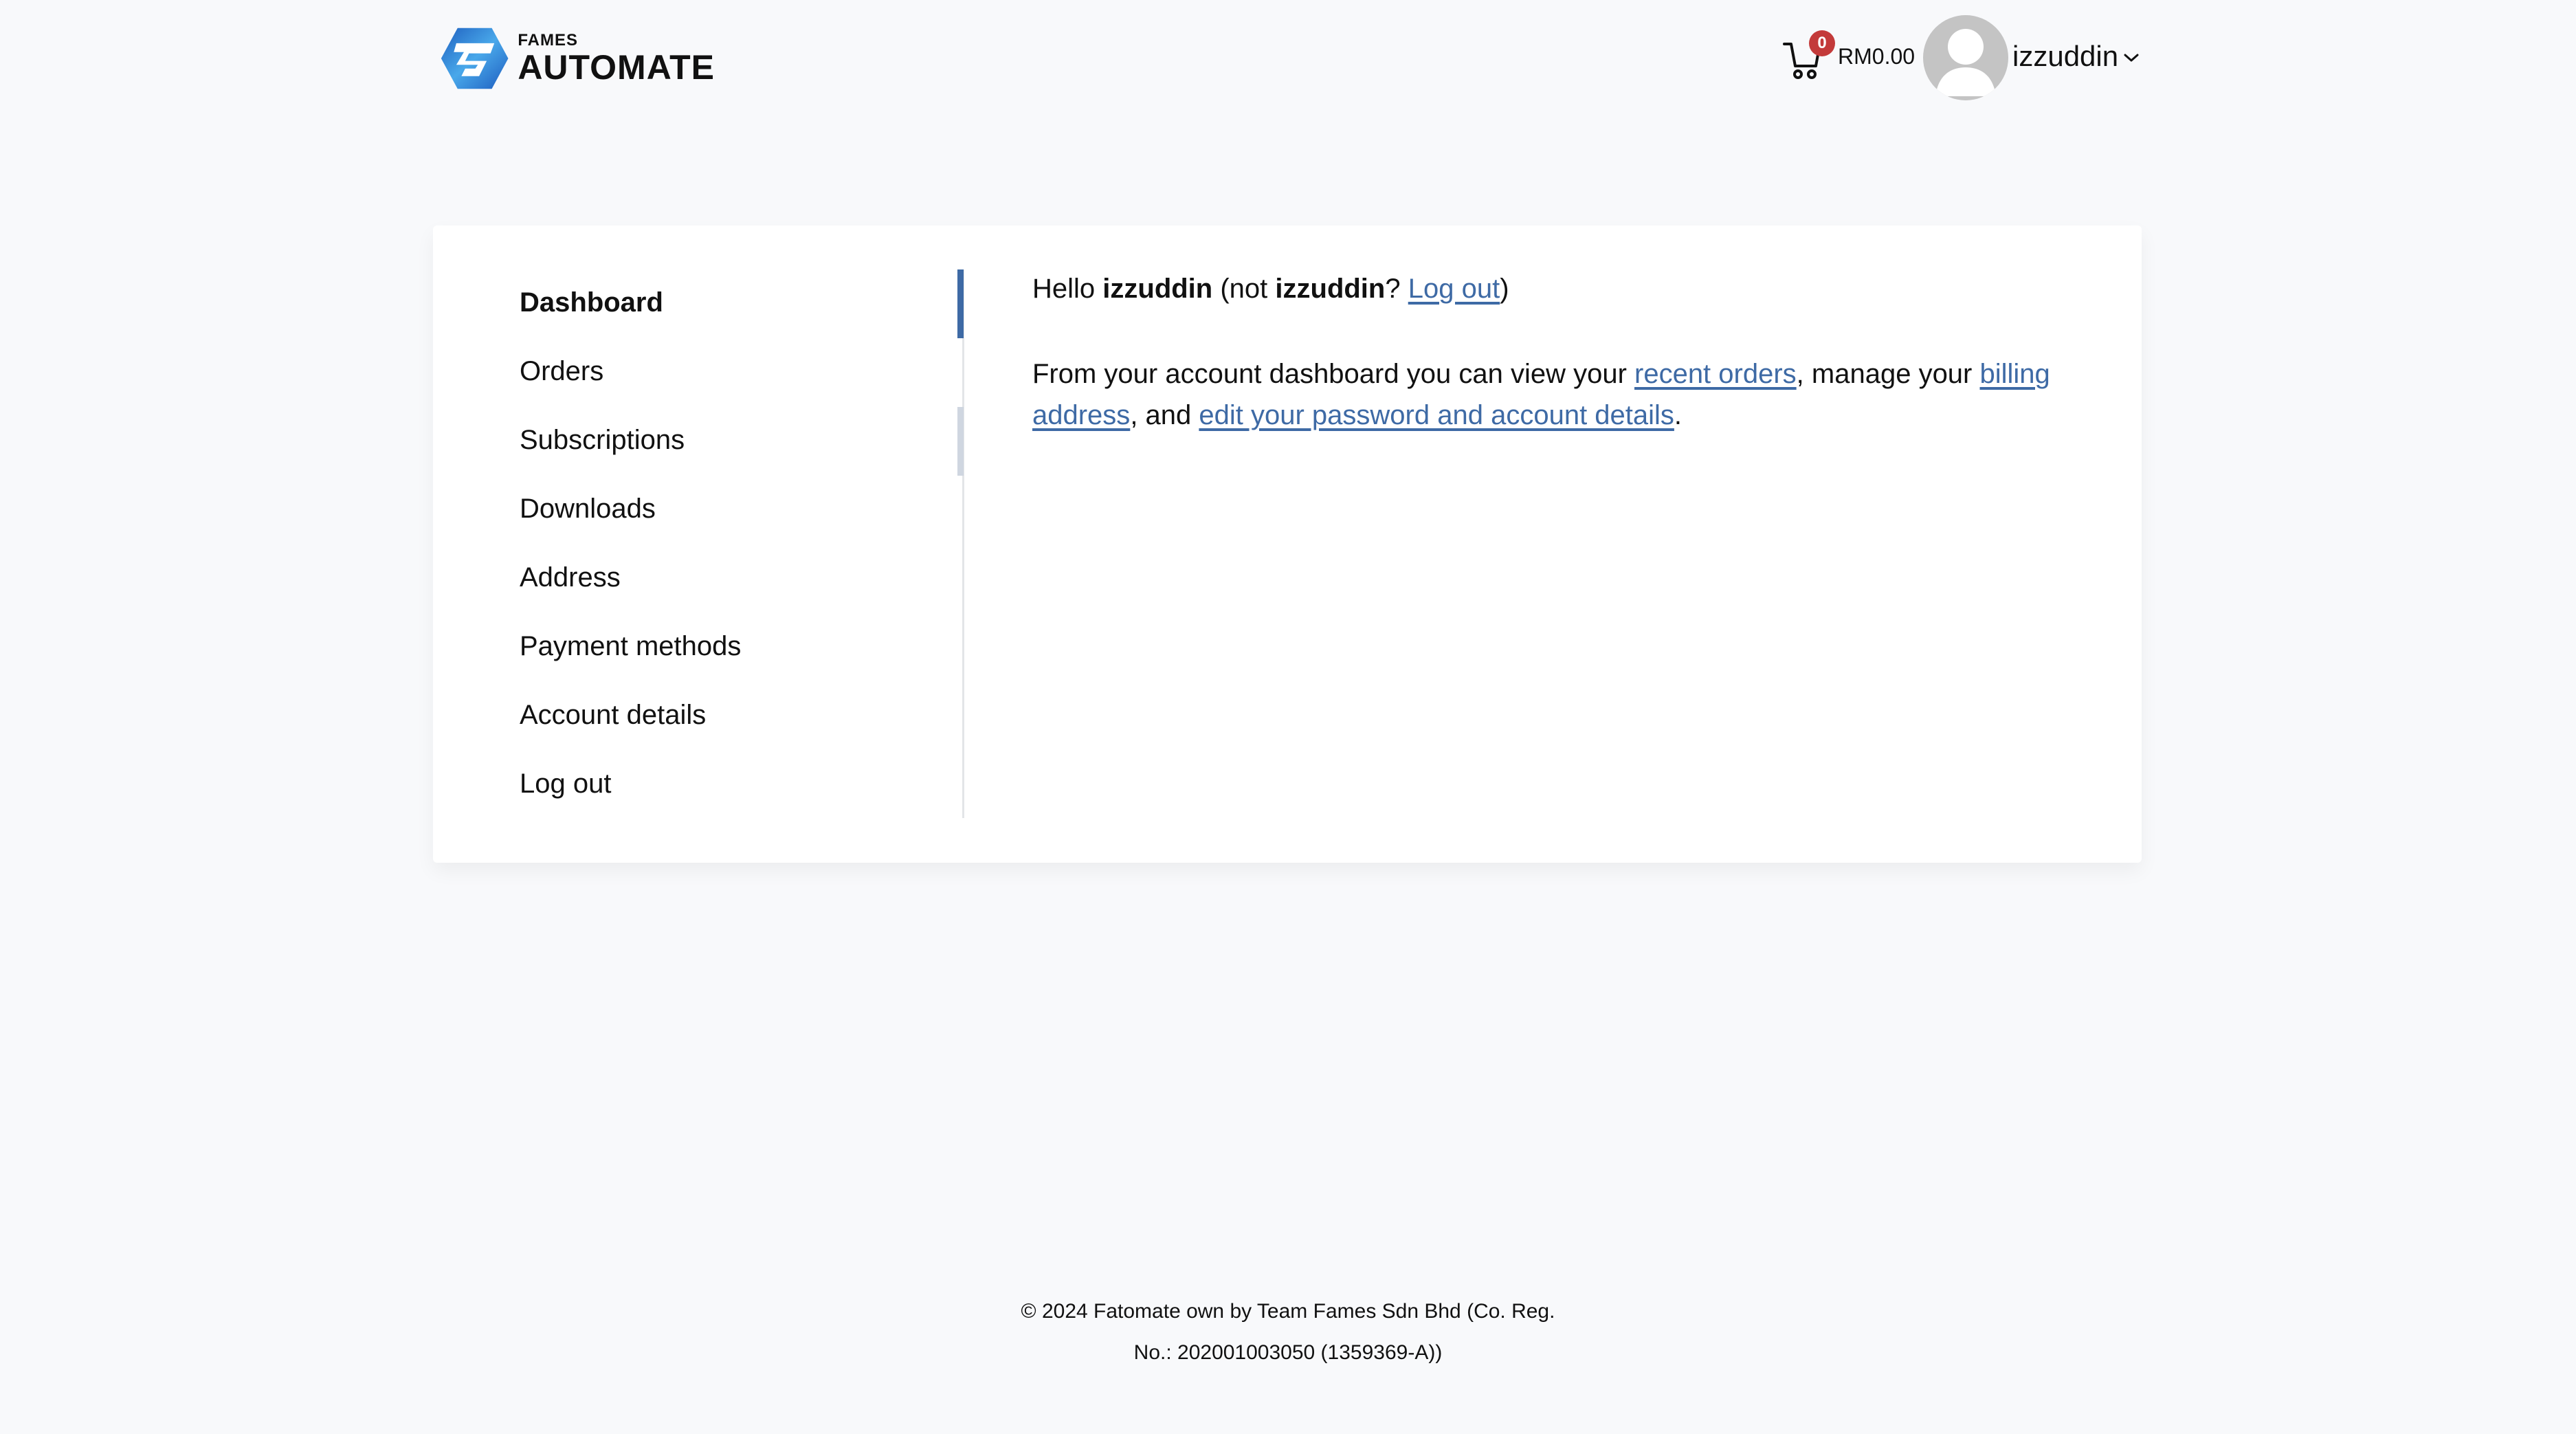 The height and width of the screenshot is (1434, 2576). What do you see at coordinates (739, 715) in the screenshot?
I see `nav-item-account-details: Account details` at bounding box center [739, 715].